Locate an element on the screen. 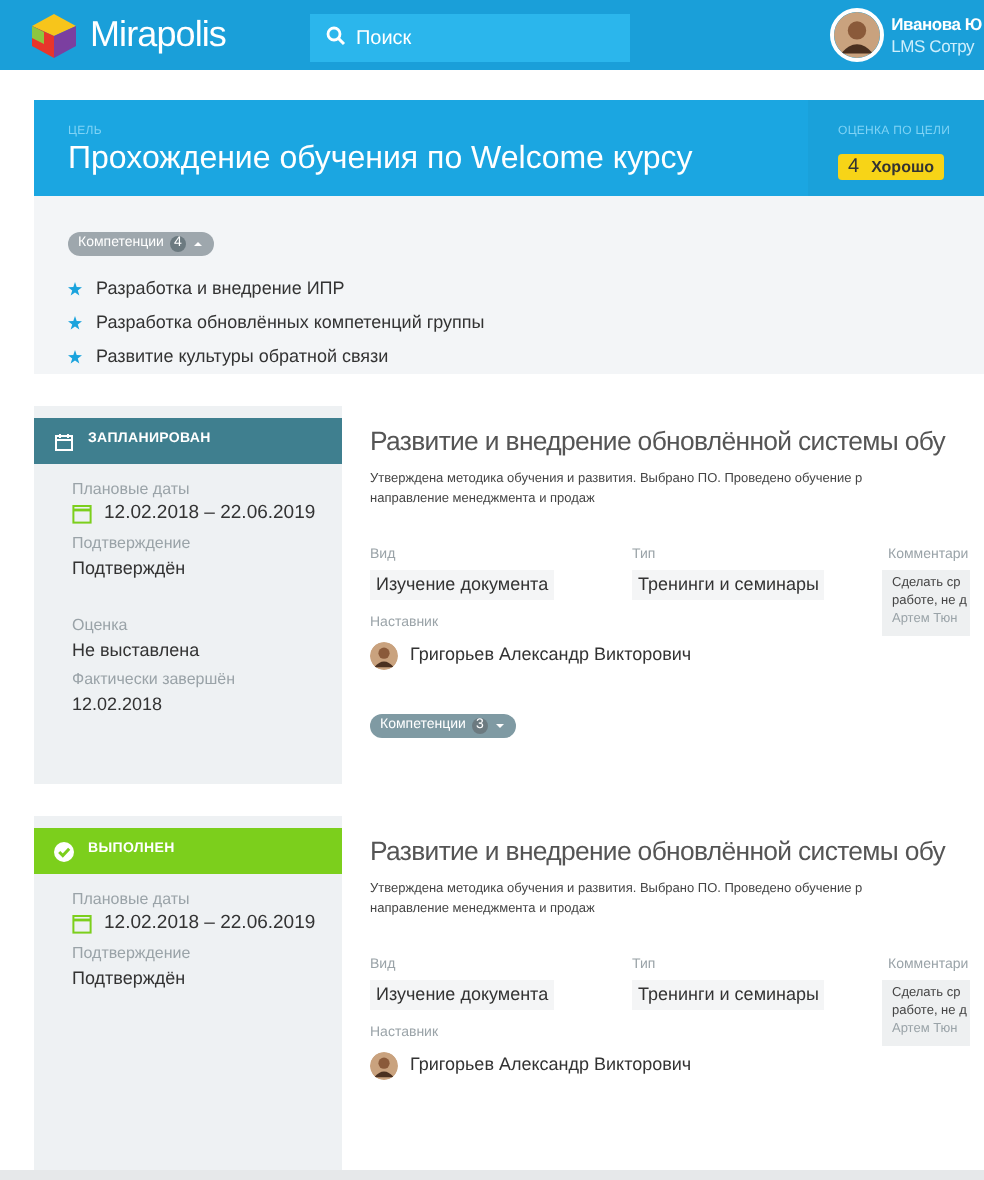  search-field: Поиск is located at coordinates (469, 38).